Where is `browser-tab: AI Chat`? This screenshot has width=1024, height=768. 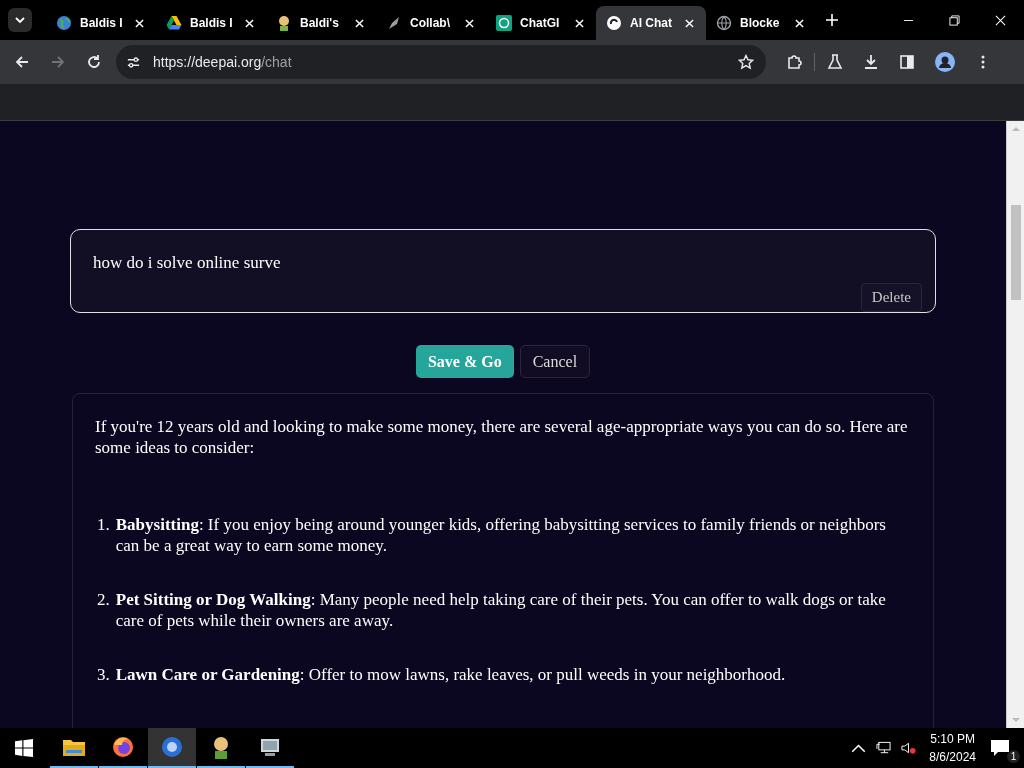
browser-tab: AI Chat is located at coordinates (651, 23).